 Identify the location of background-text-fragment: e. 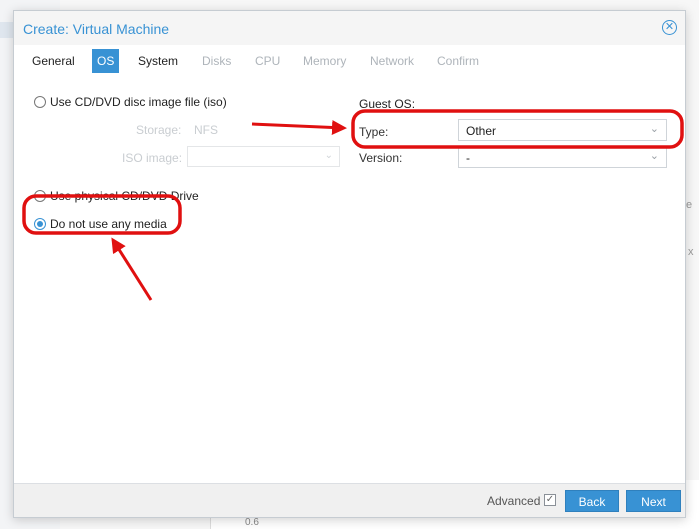
(689, 205).